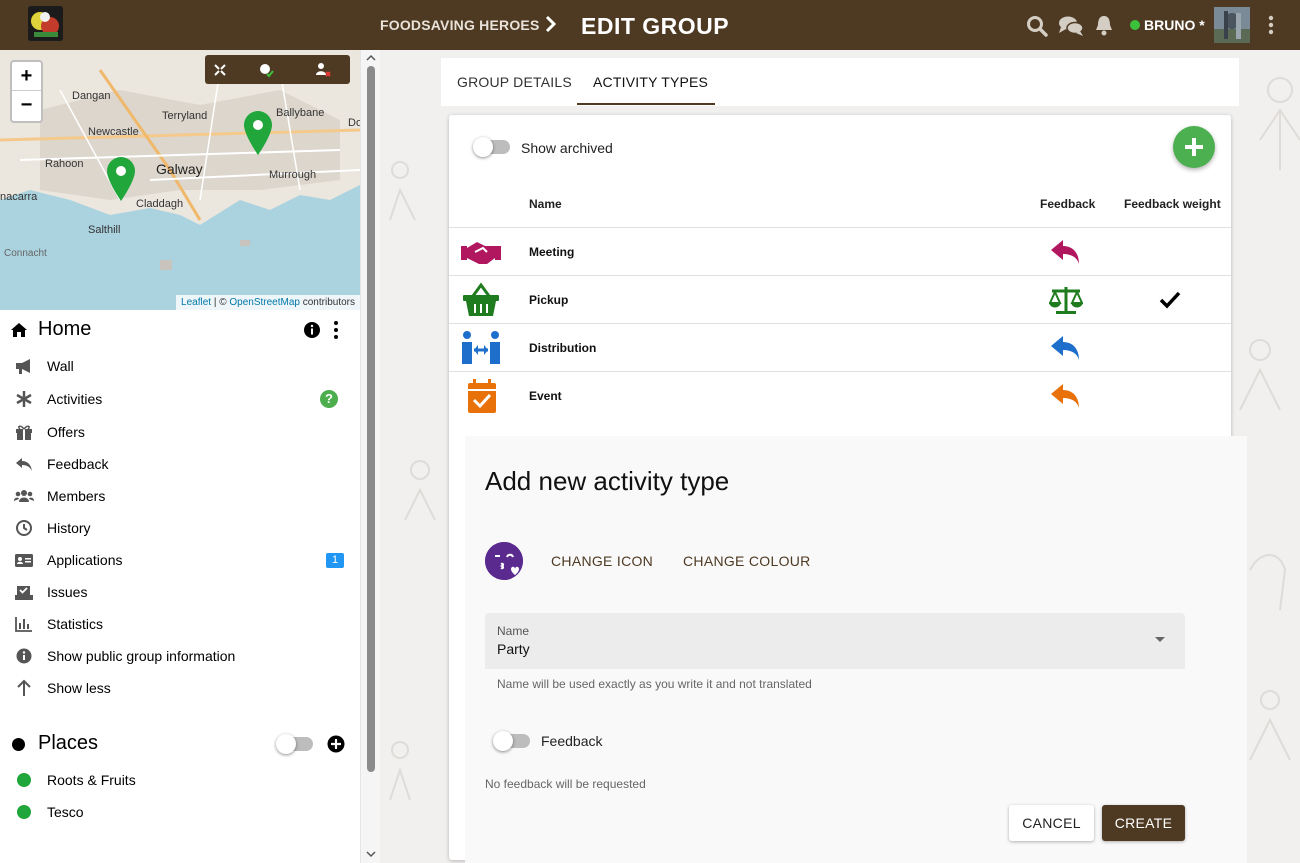  What do you see at coordinates (329, 399) in the screenshot?
I see `help-icon: ?` at bounding box center [329, 399].